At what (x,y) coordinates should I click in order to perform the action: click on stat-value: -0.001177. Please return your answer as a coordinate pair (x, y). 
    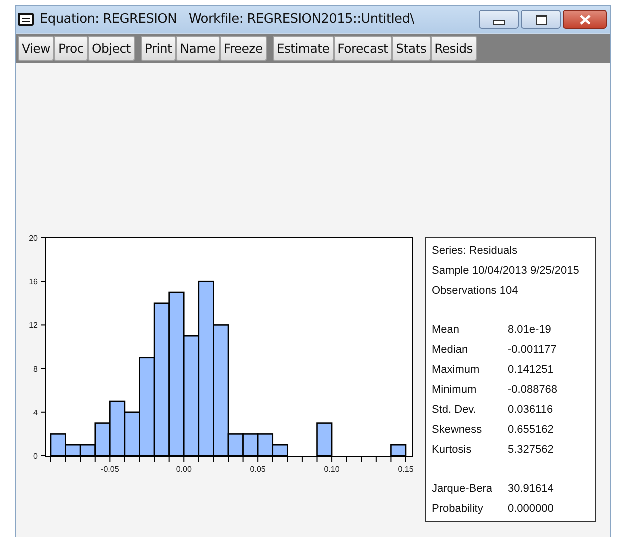
    Looking at the image, I should click on (532, 350).